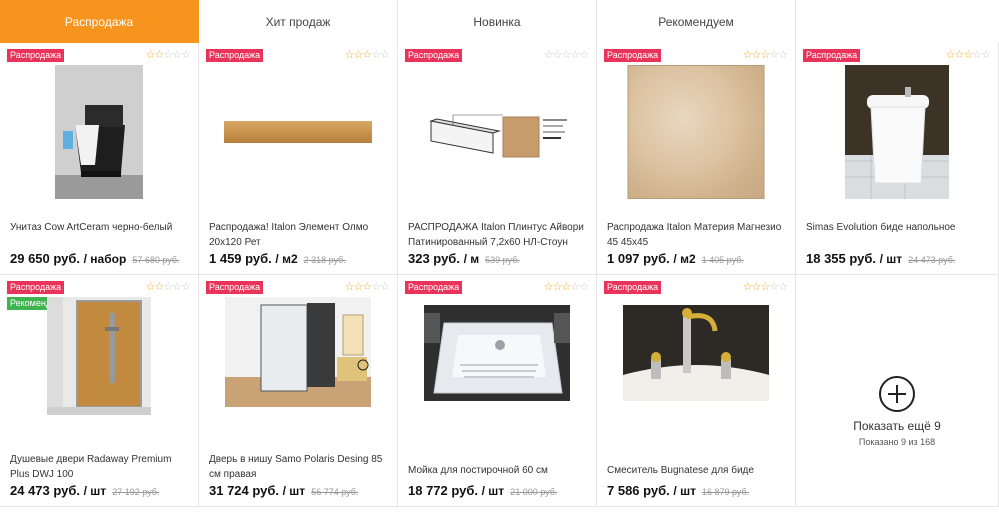 Image resolution: width=999 pixels, height=513 pixels. Describe the element at coordinates (85, 490) in the screenshot. I see `product-price: 24 473 руб. / шт 27 192 руб.` at that location.